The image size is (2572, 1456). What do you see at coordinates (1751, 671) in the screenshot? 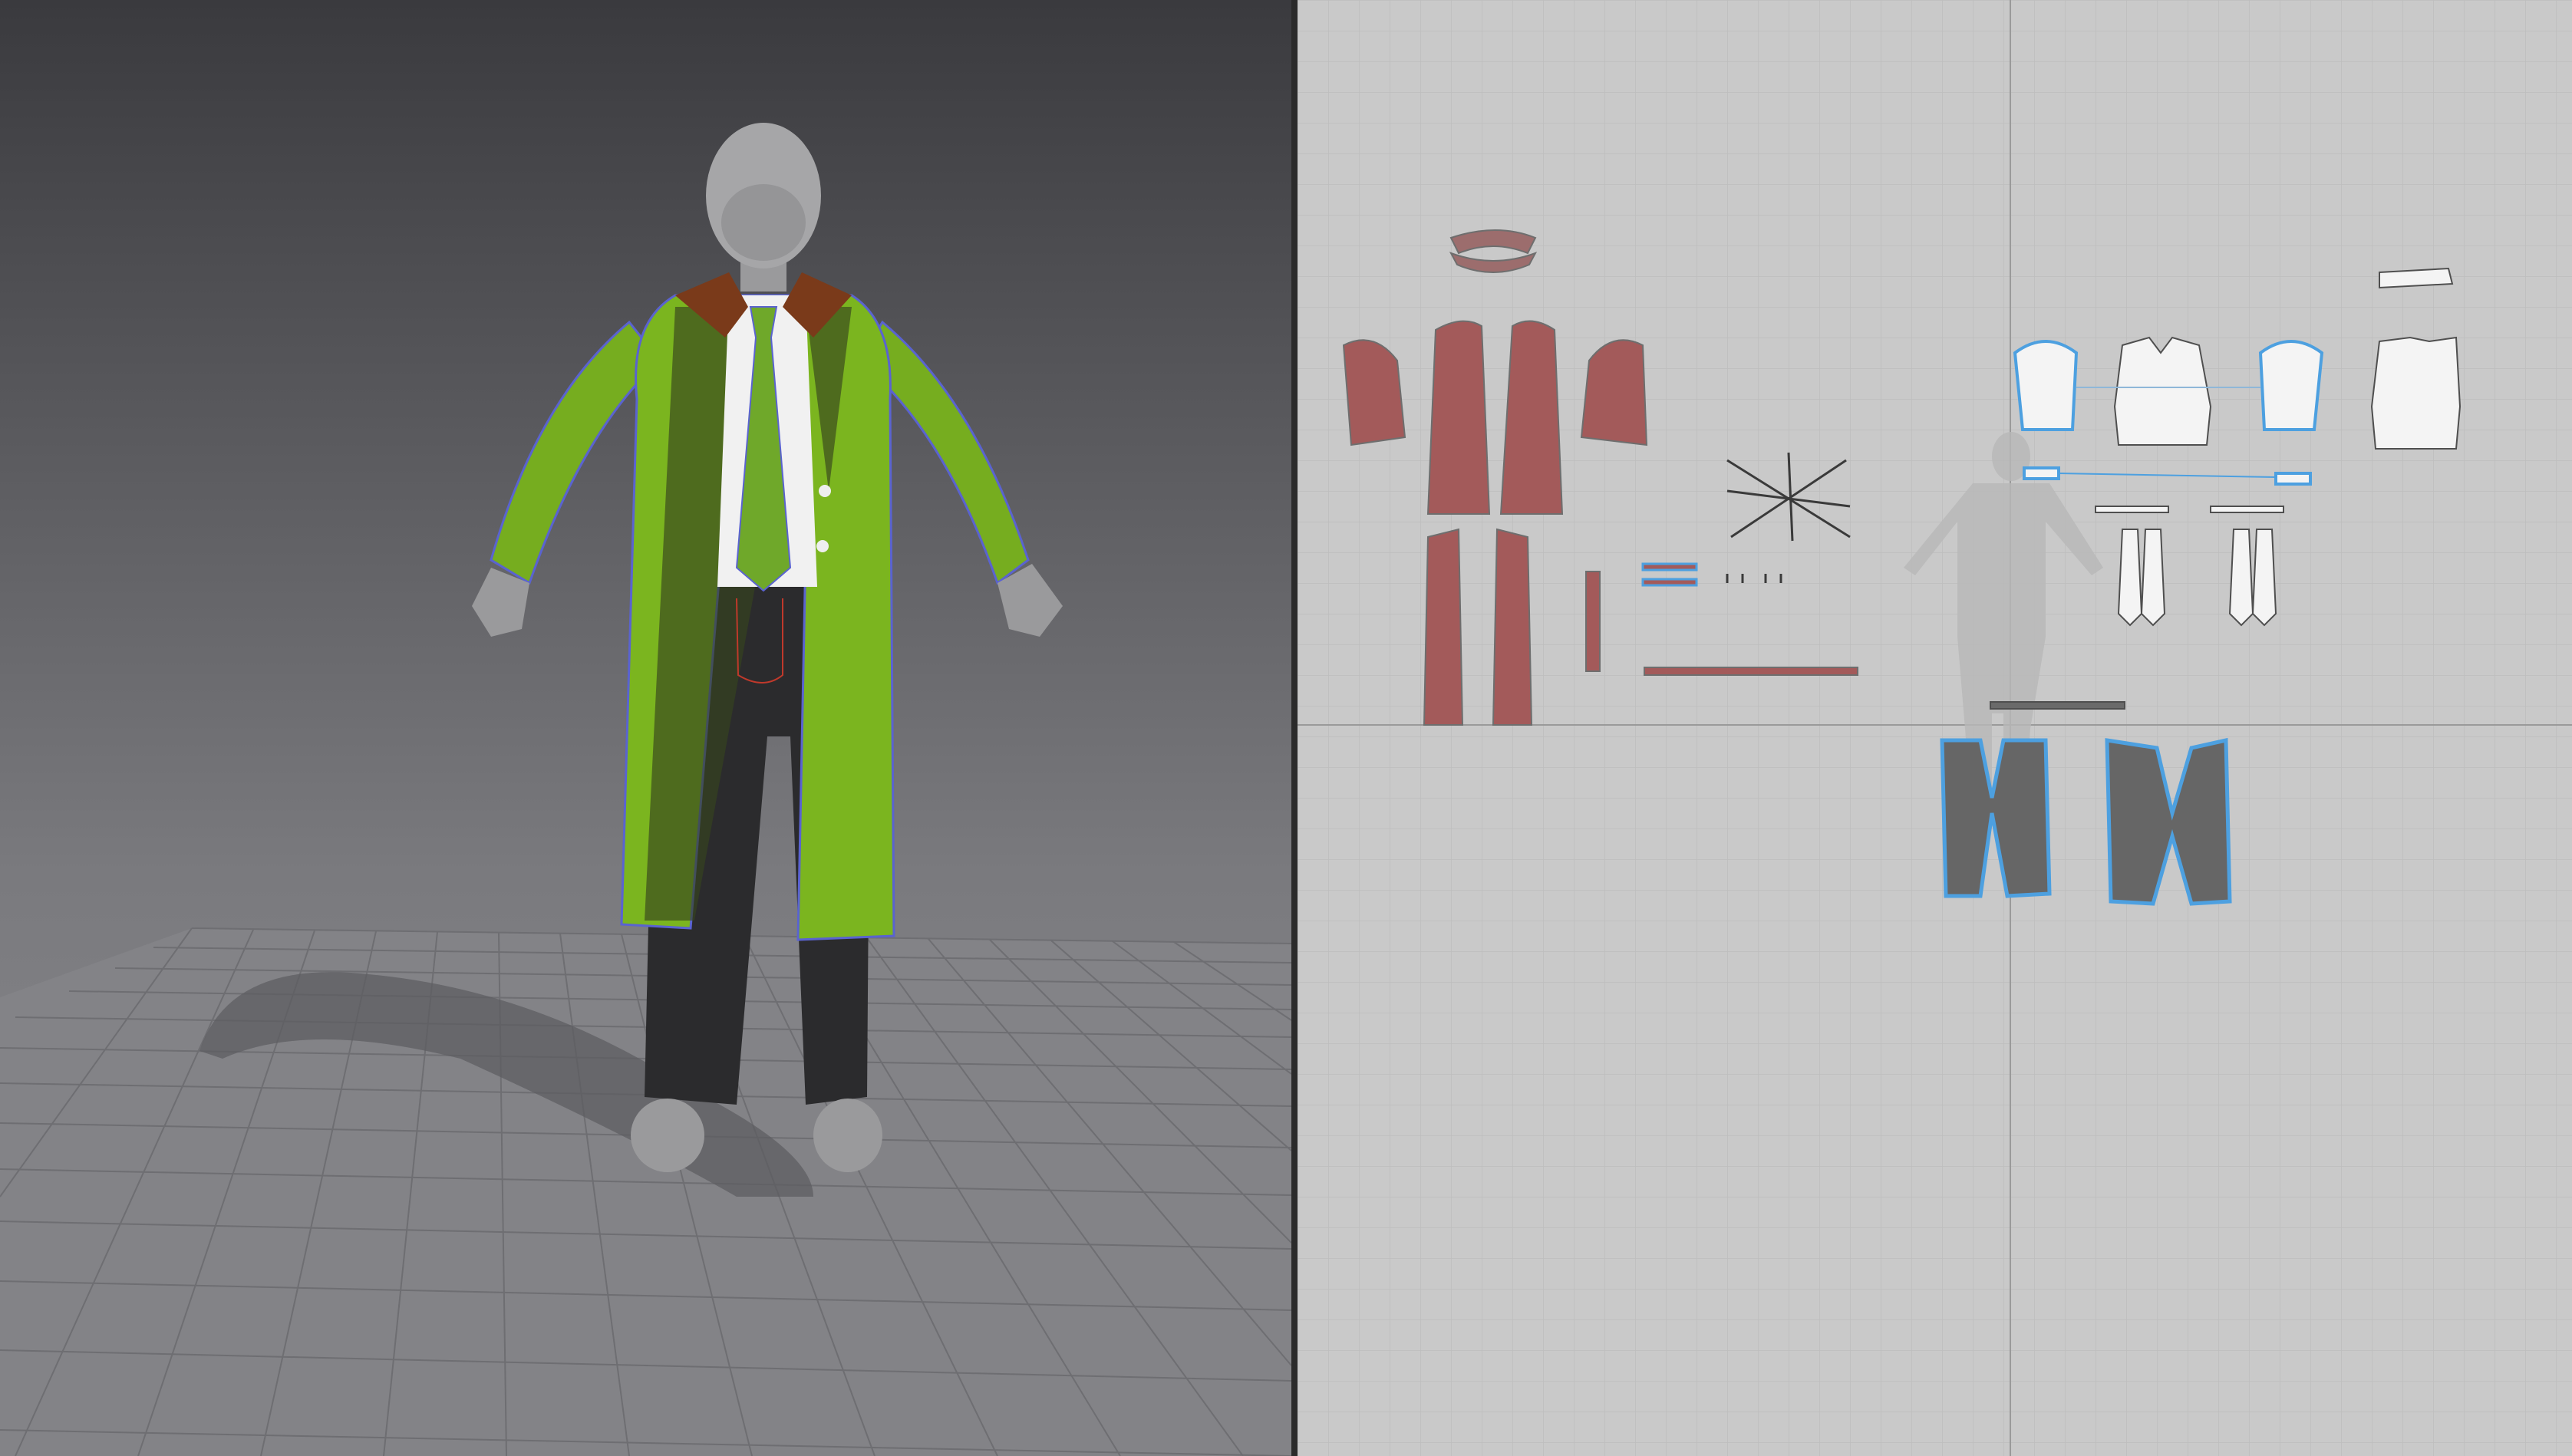
I see `coat-hem-strip` at bounding box center [1751, 671].